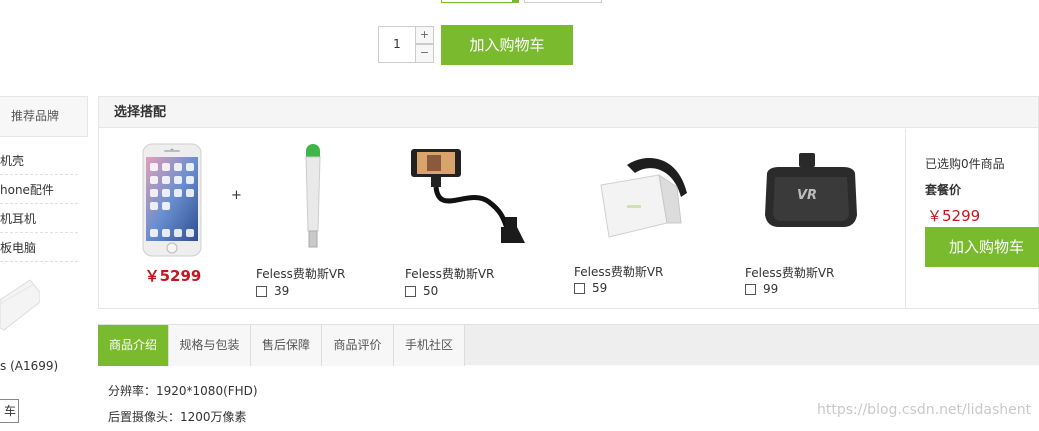 The image size is (1039, 431). I want to click on spec-resolution: 分辨率：1920*1080(FHD), so click(183, 391).